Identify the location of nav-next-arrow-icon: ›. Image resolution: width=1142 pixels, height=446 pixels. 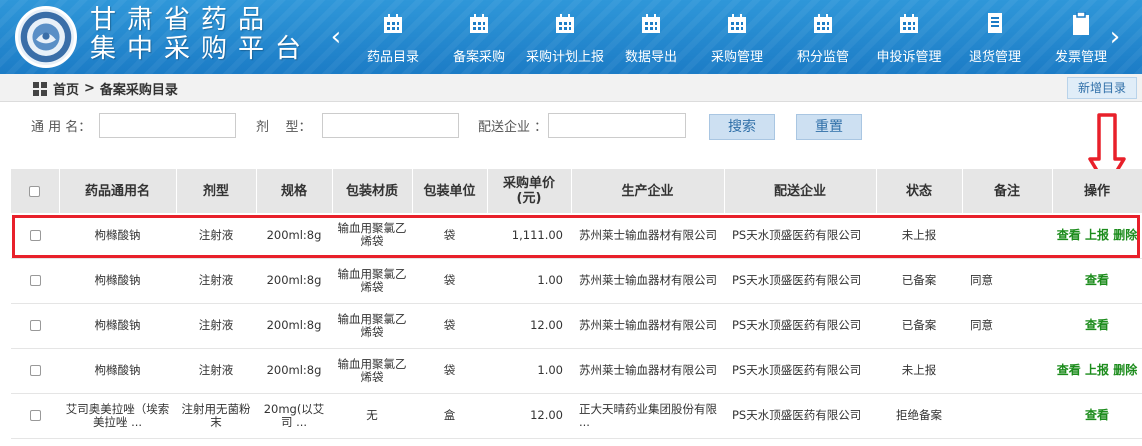
(1115, 37).